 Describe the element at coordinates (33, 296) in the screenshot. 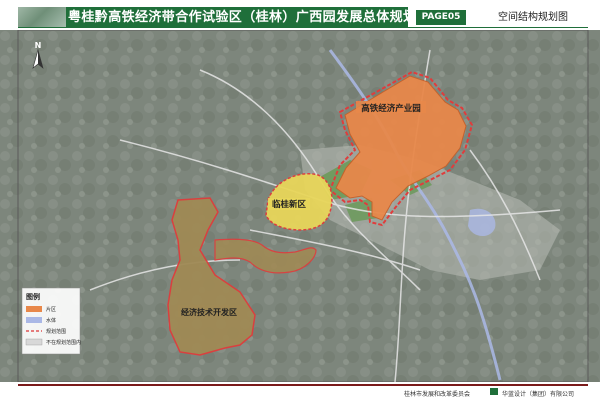

I see `legend-title: 图例` at that location.